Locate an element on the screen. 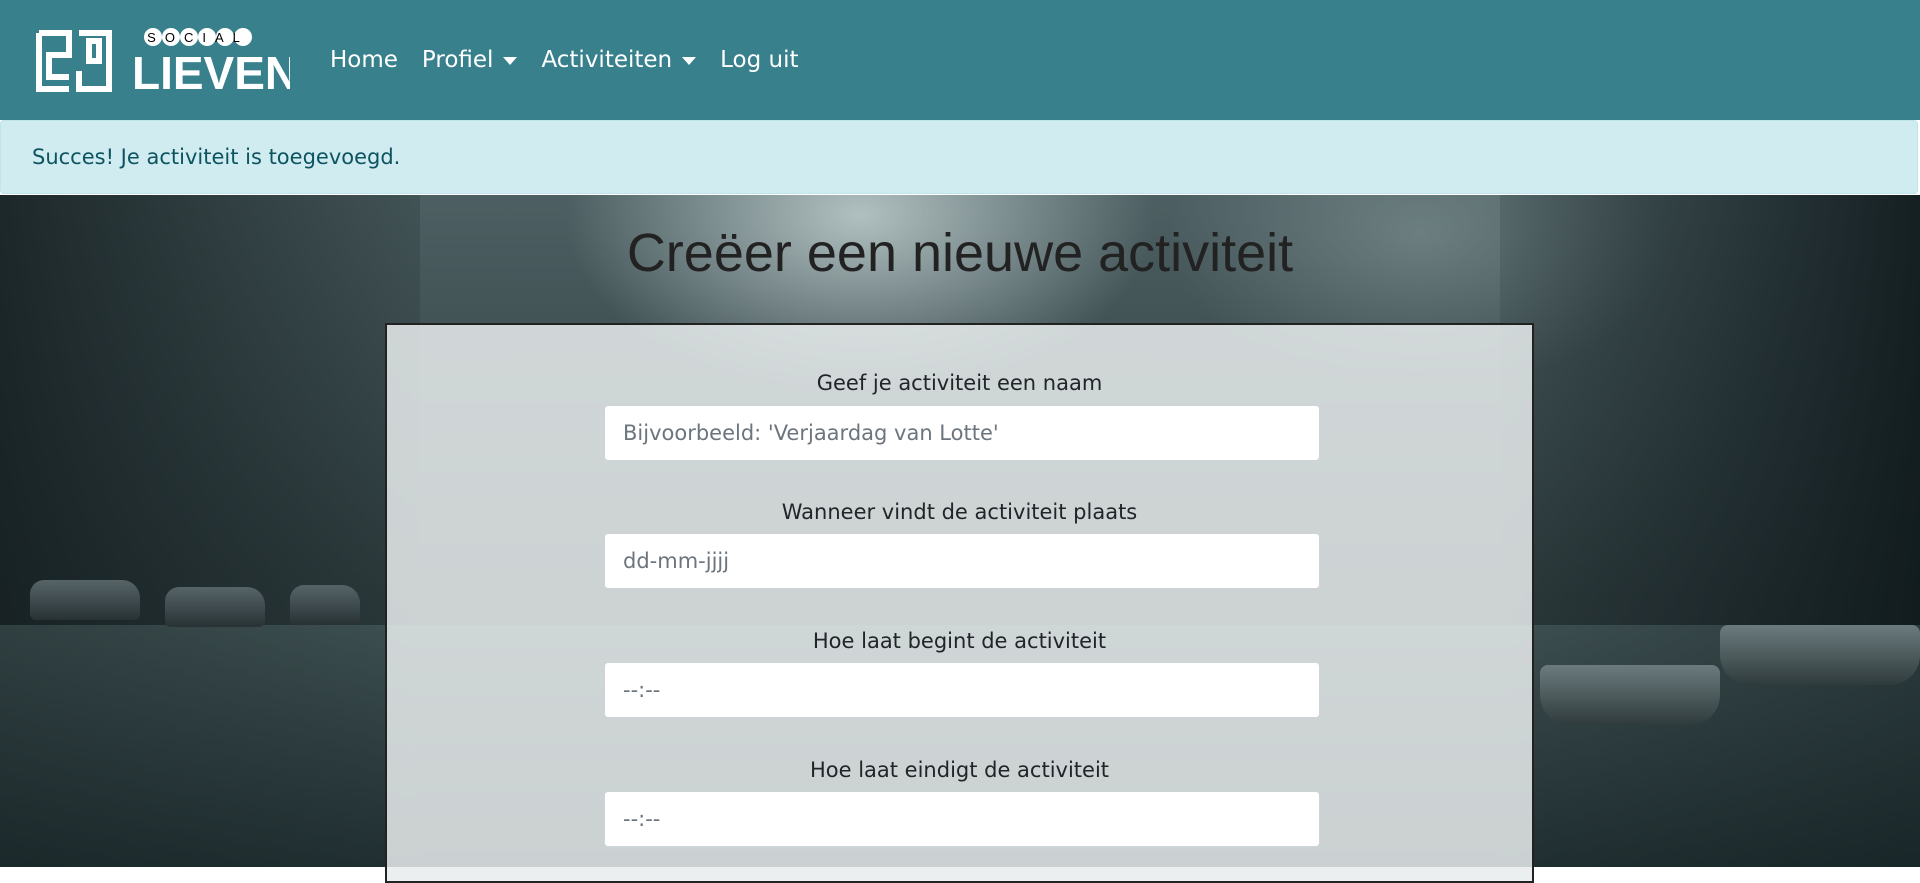 Image resolution: width=1920 pixels, height=883 pixels. logo-lieven-text: LIEVEN is located at coordinates (211, 71).